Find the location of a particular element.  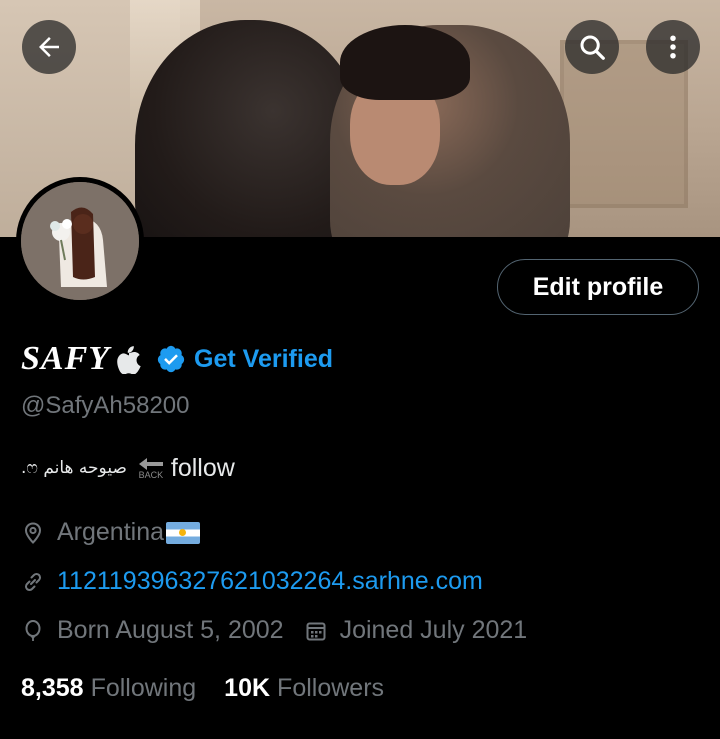

follow-stats: 8,358 Following 10K Followers is located at coordinates (202, 688).